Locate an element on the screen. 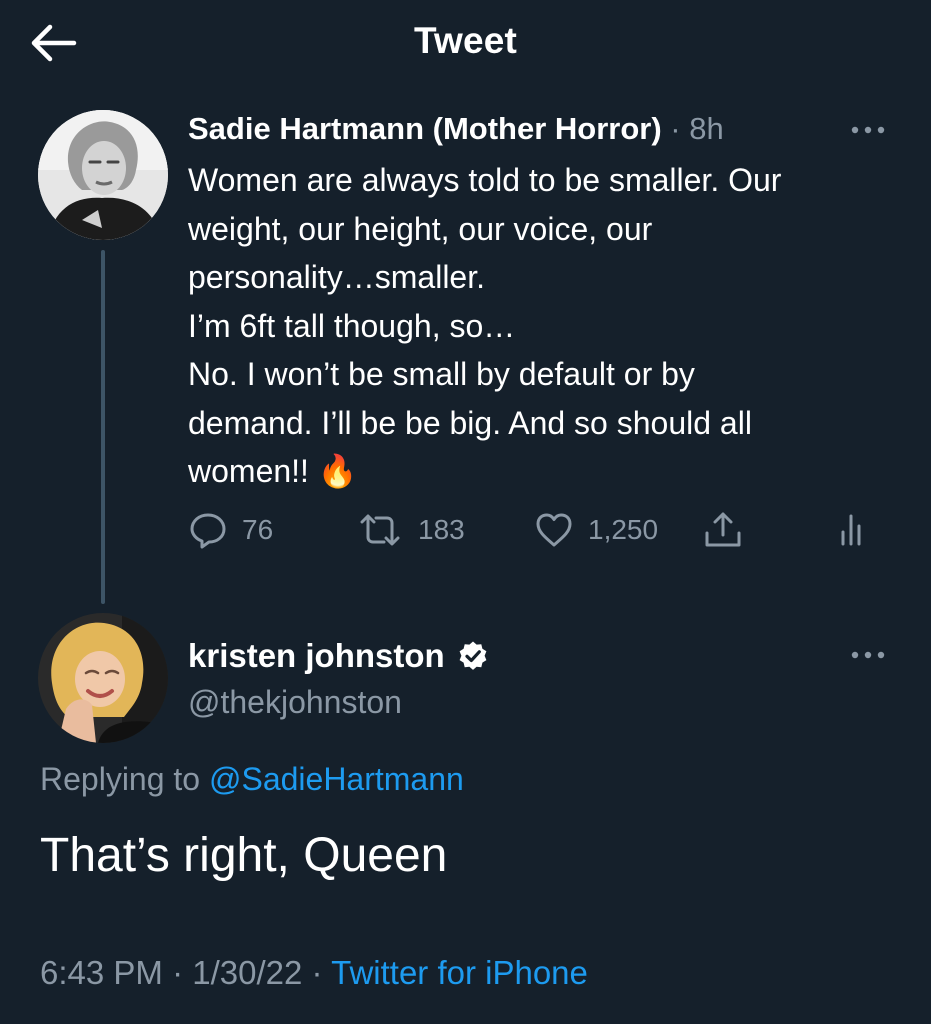 Image resolution: width=931 pixels, height=1024 pixels. tweet-time: 6:43 PM is located at coordinates (101, 972).